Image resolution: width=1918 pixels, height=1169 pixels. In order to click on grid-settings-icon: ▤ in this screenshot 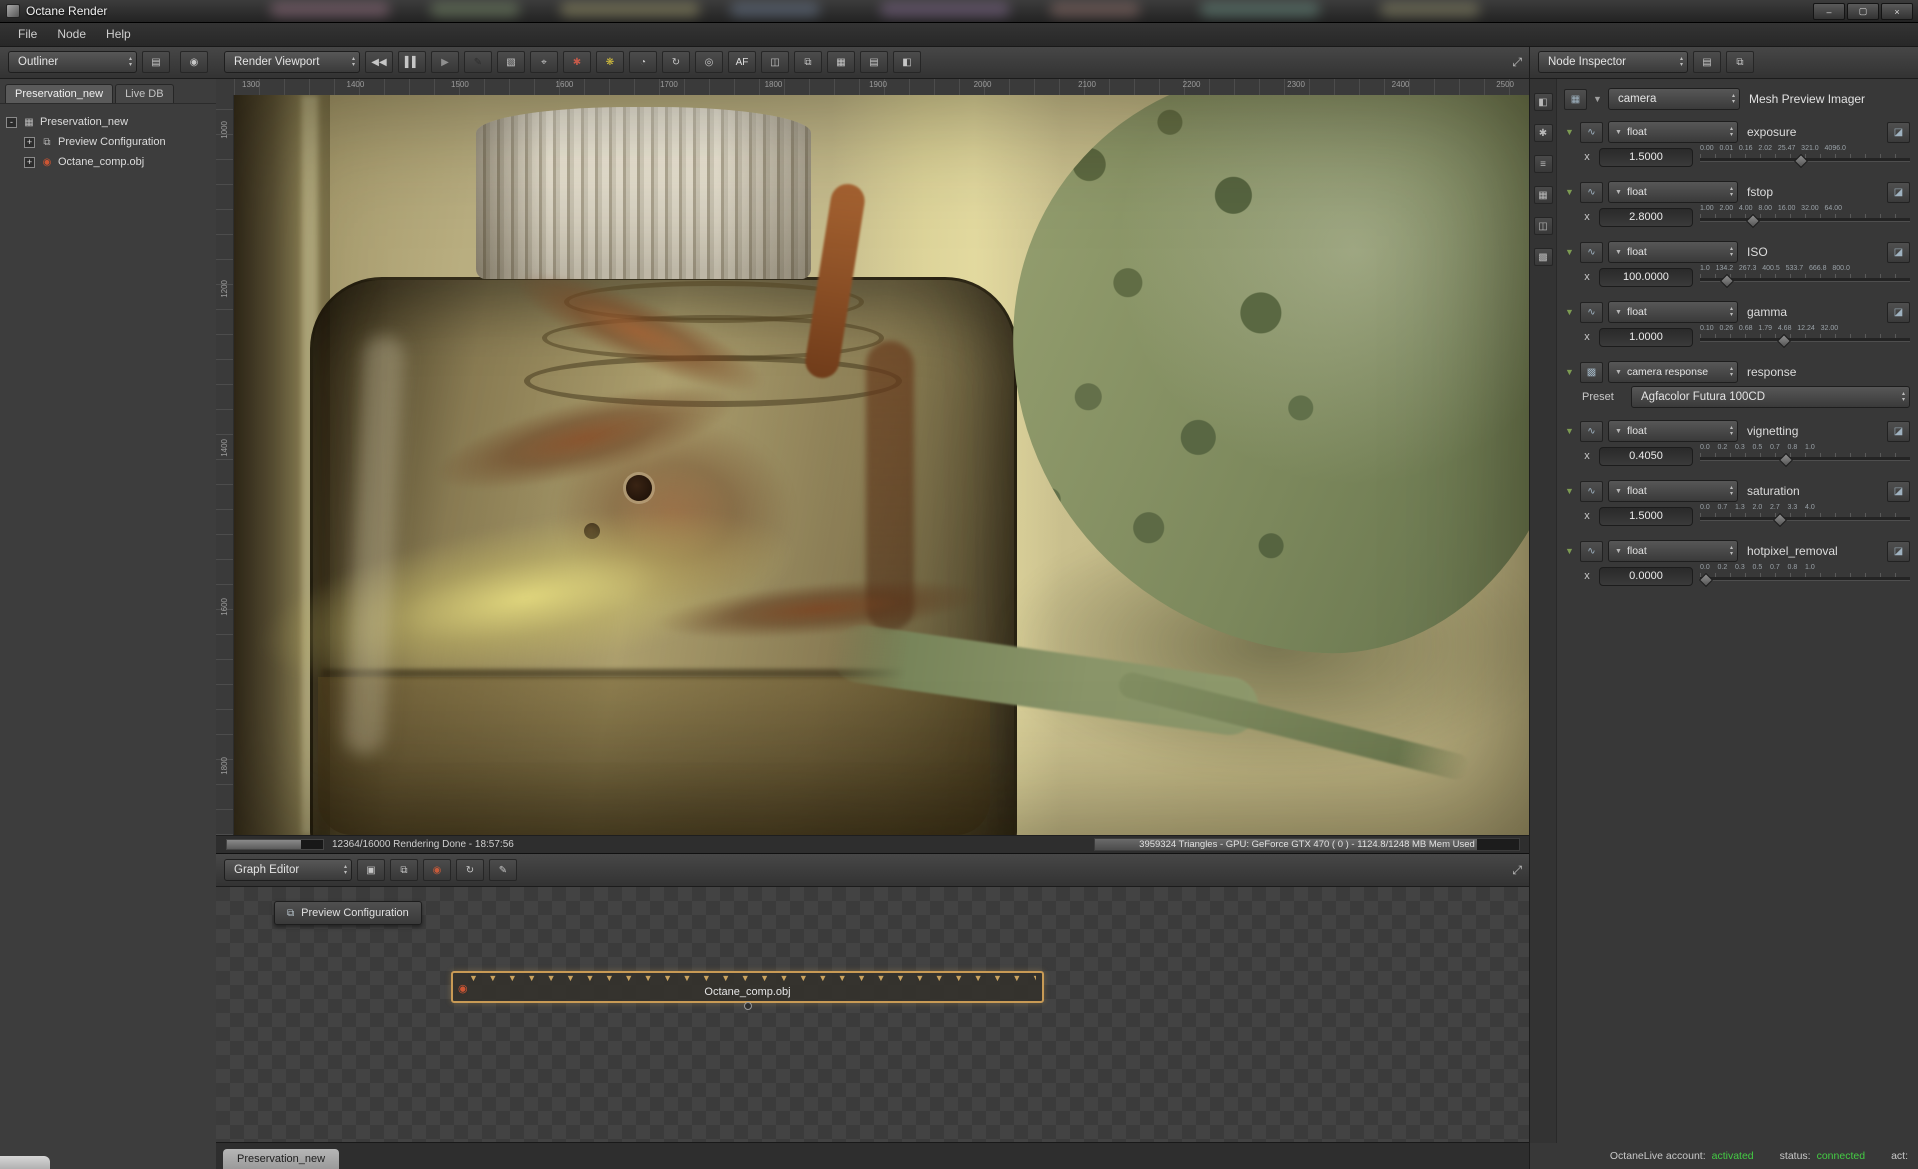, I will do `click(874, 62)`.